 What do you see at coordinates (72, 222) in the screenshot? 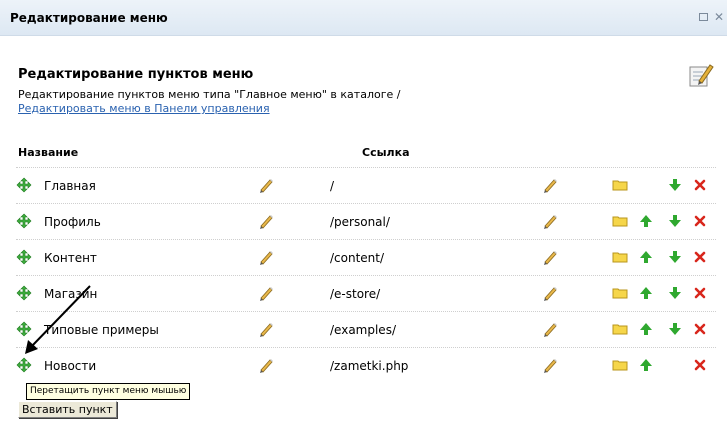
I see `menu-item-name: Профиль` at bounding box center [72, 222].